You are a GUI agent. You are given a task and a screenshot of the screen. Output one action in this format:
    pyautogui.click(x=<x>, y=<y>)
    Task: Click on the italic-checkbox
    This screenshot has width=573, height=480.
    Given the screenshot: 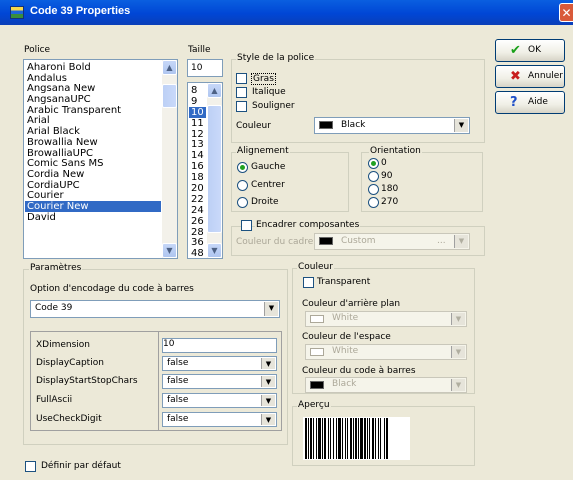 What is the action you would take?
    pyautogui.click(x=241, y=92)
    